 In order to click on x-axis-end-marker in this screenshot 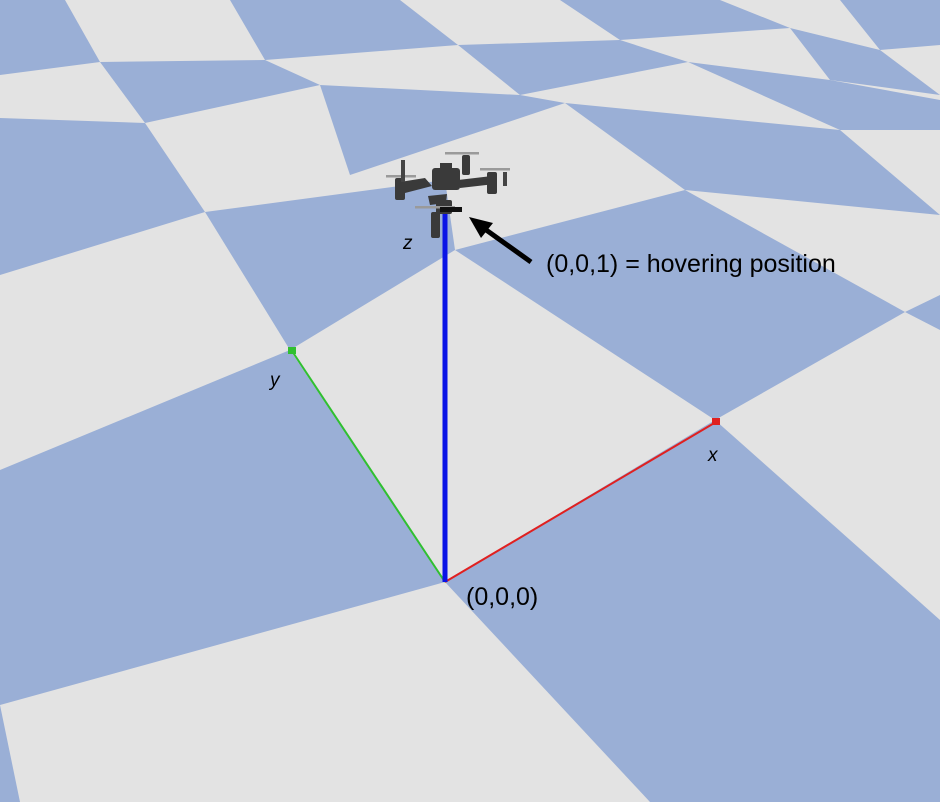, I will do `click(716, 421)`.